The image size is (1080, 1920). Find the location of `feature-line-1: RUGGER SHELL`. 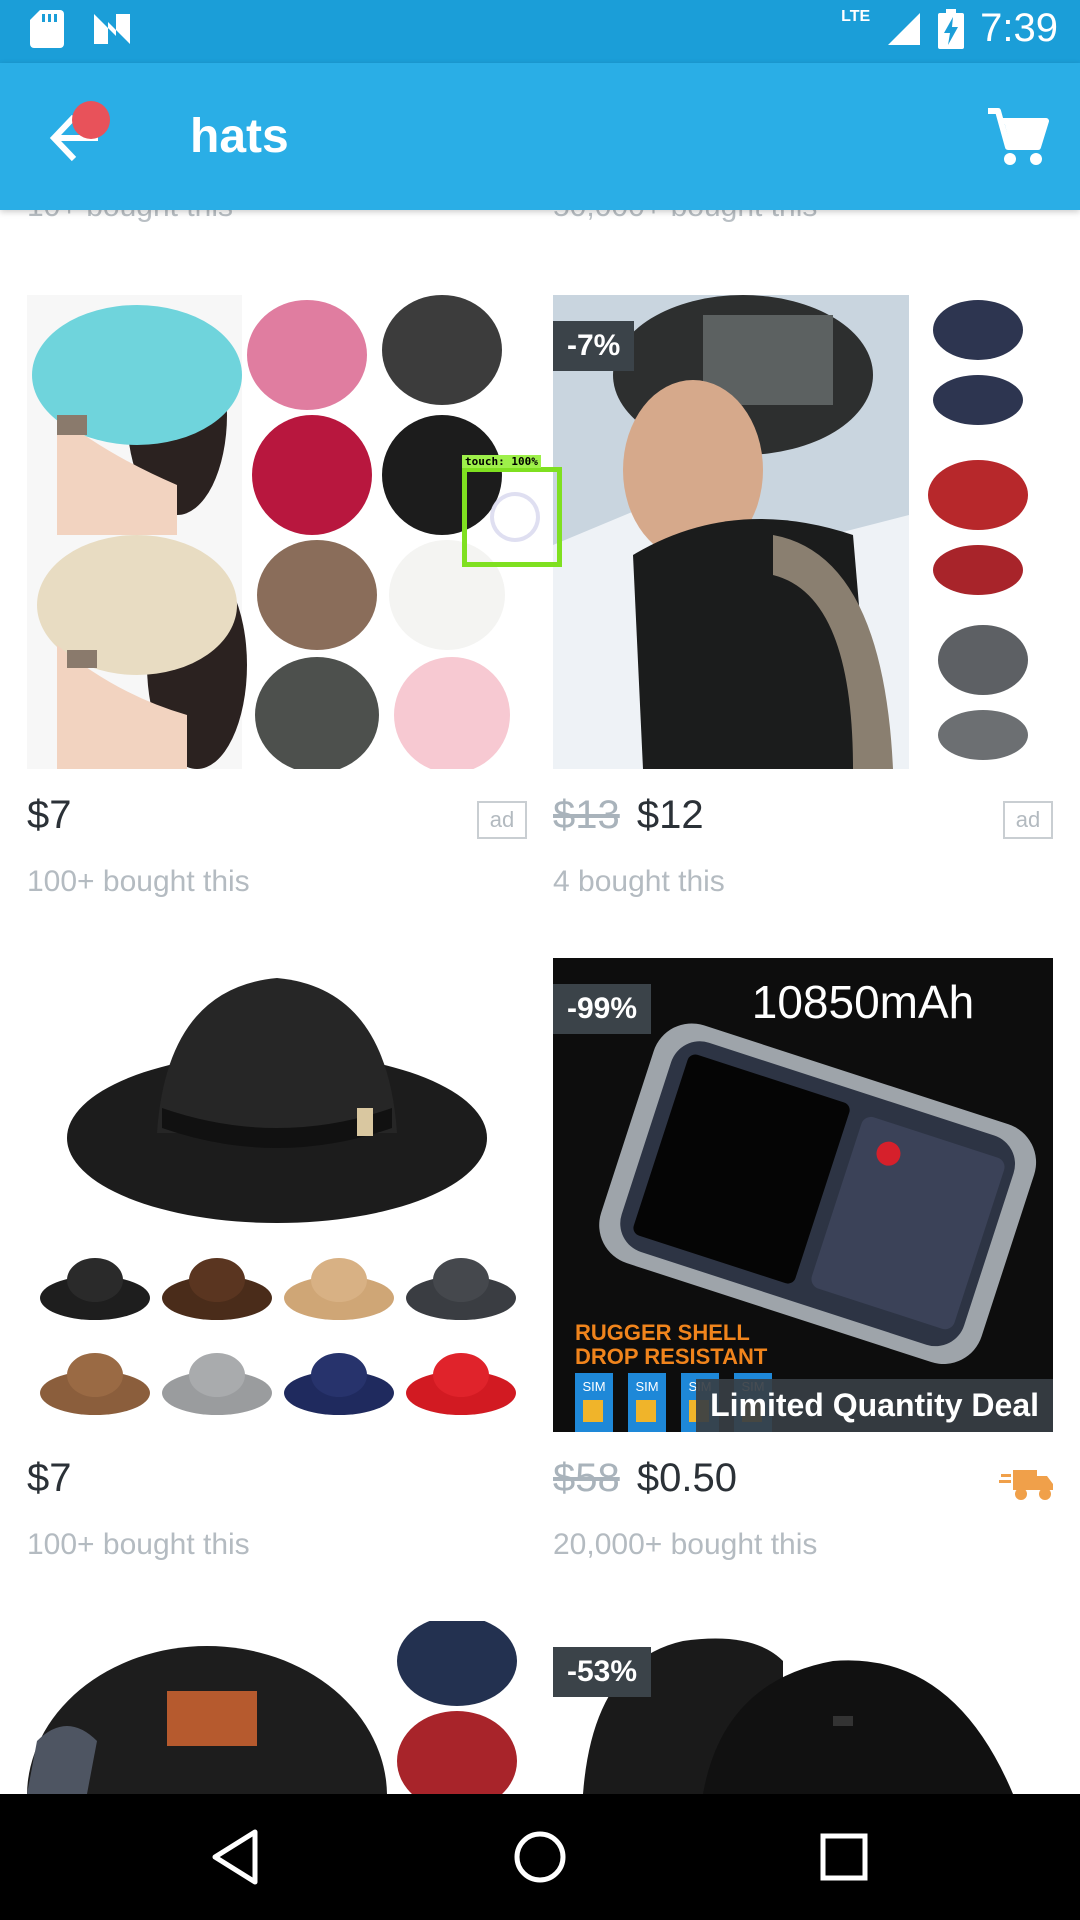

feature-line-1: RUGGER SHELL is located at coordinates (662, 1332).